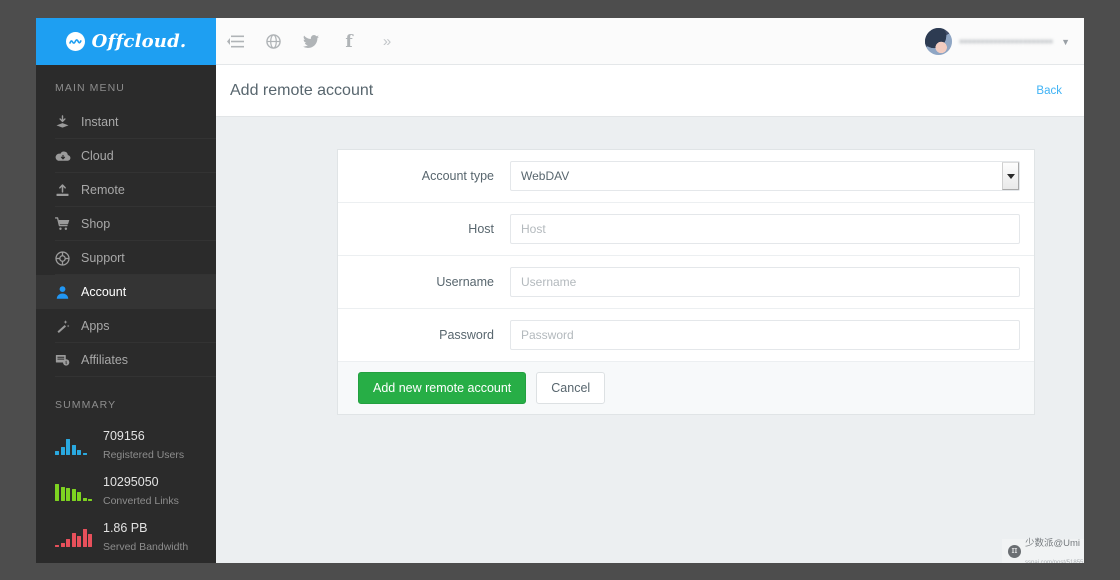 This screenshot has height=580, width=1120. Describe the element at coordinates (68, 292) in the screenshot. I see `user-icon` at that location.